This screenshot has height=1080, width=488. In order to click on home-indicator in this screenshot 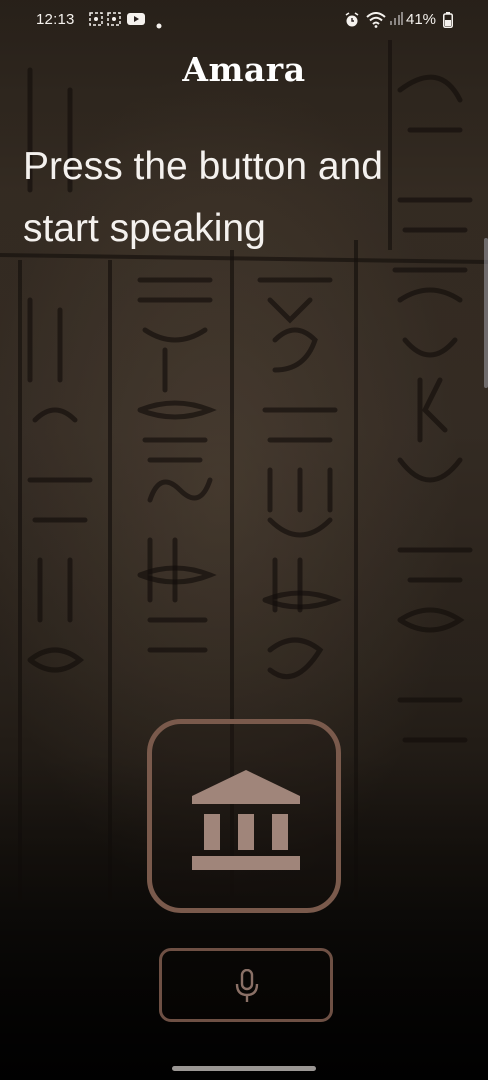, I will do `click(244, 1068)`.